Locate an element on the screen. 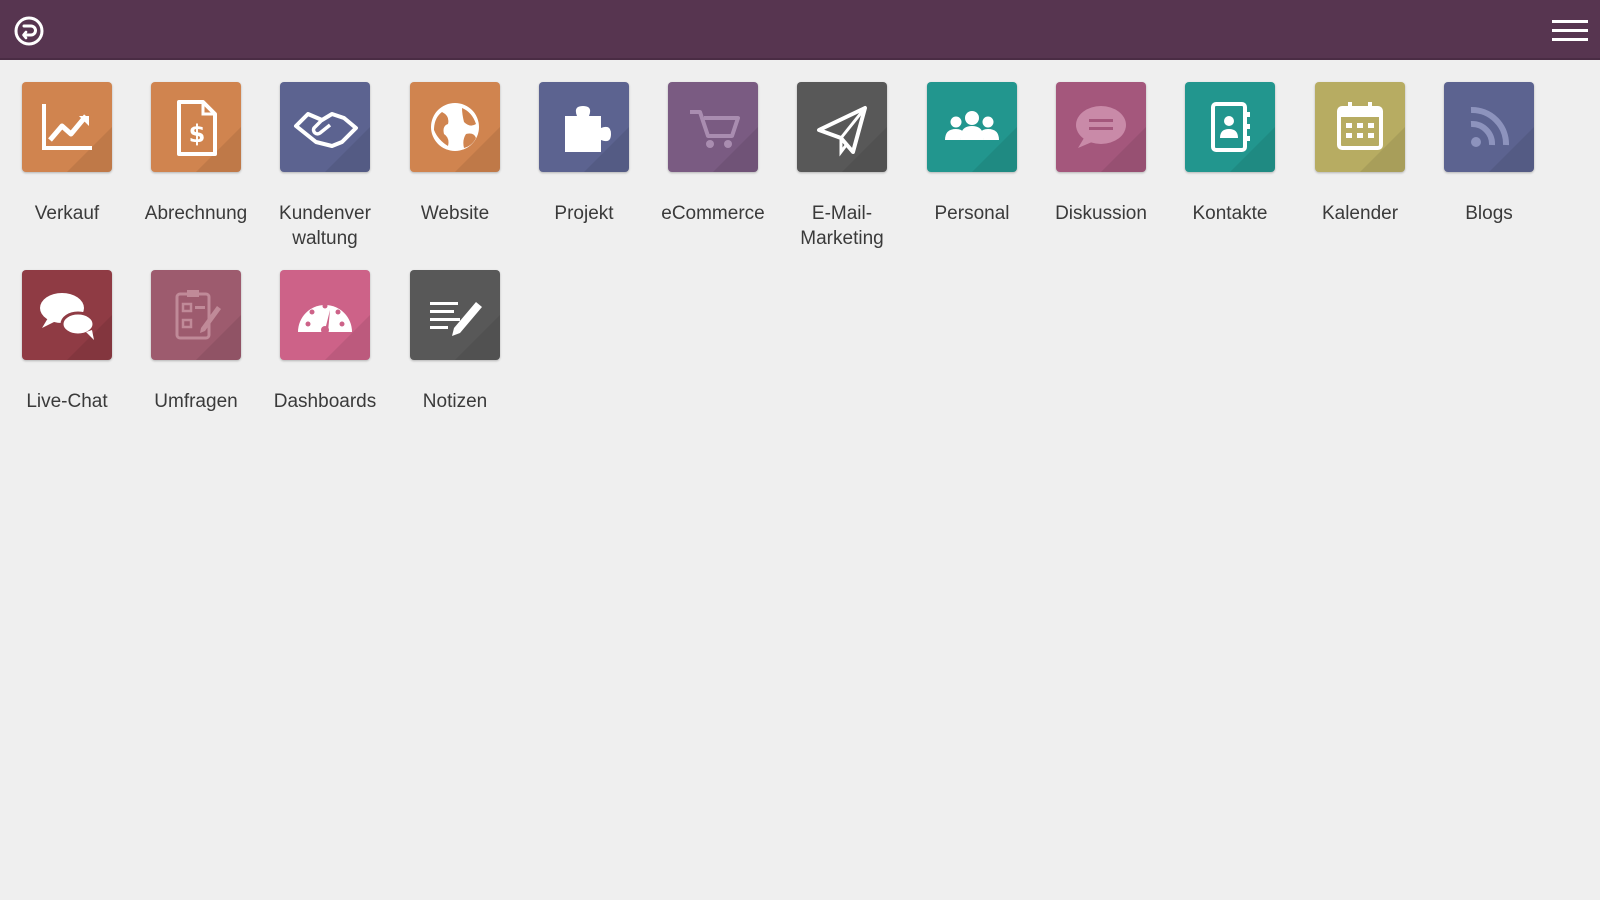 The width and height of the screenshot is (1600, 900). shopping-cart-icon is located at coordinates (713, 127).